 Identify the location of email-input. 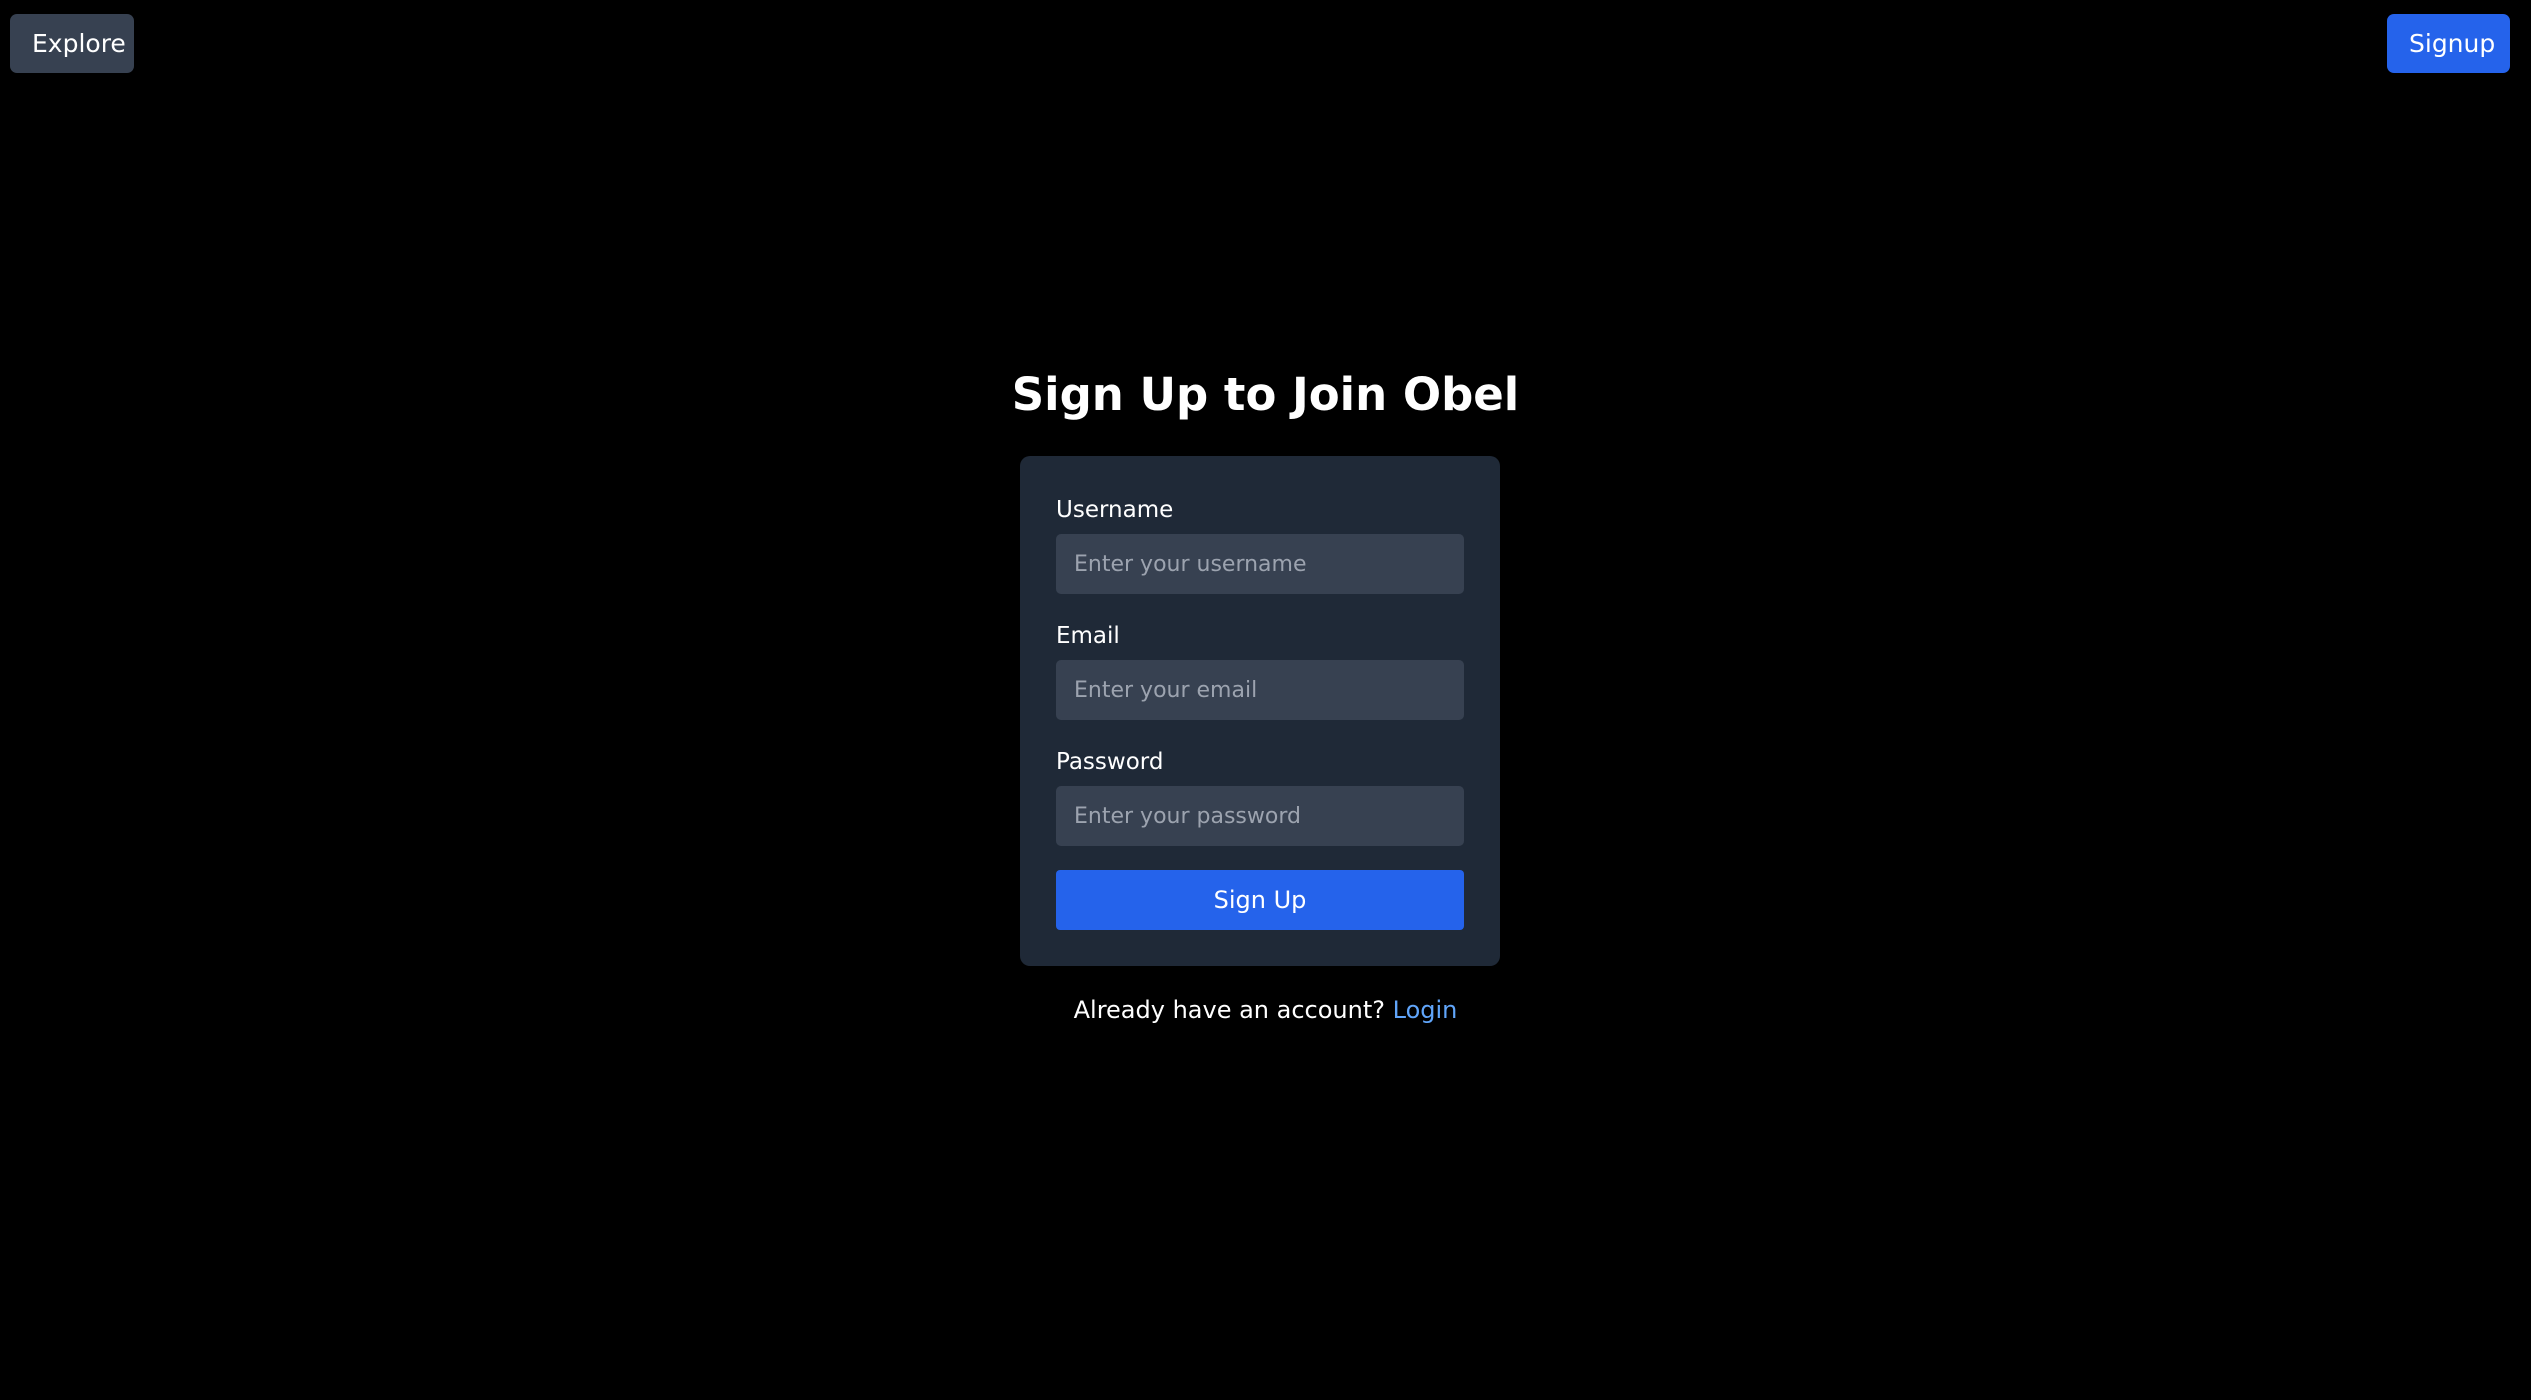
(1260, 690).